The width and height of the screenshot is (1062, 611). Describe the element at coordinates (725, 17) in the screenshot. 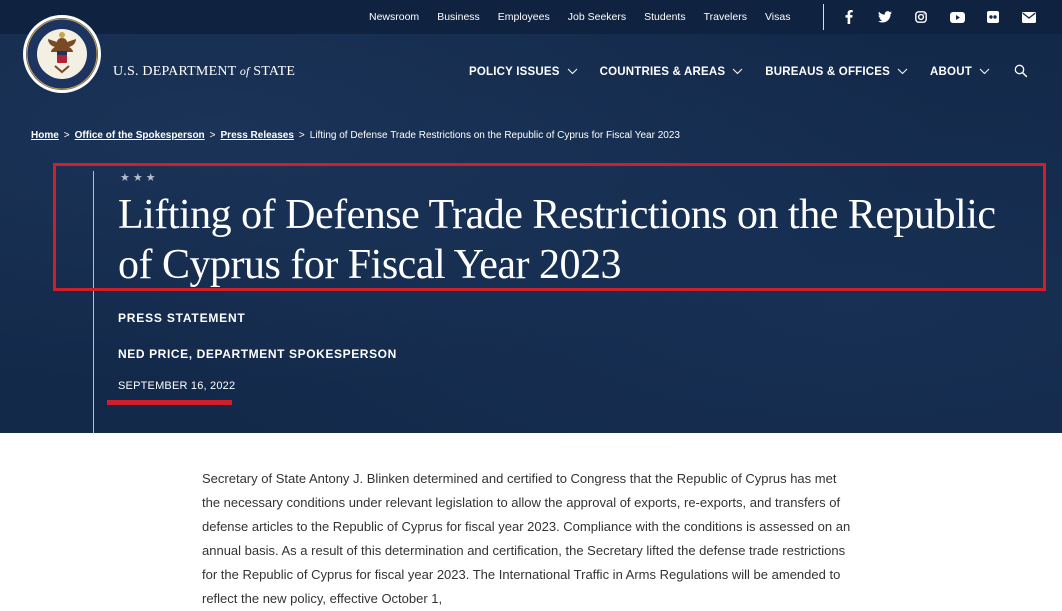

I see `utility-link-travelers: Travelers` at that location.